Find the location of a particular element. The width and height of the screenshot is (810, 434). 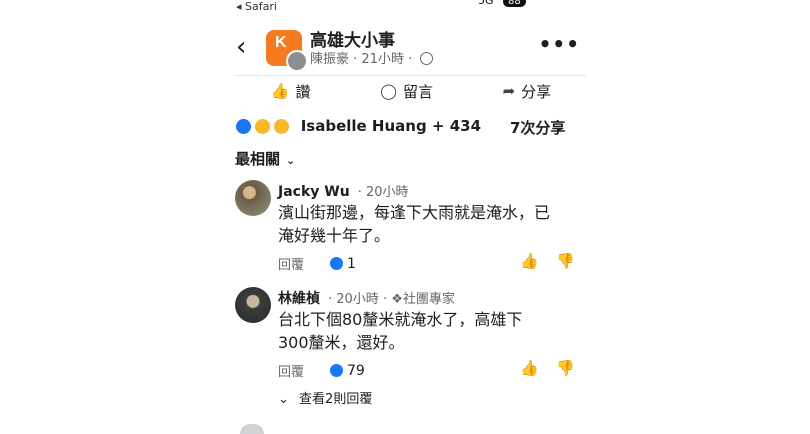

like-icon: 👍 is located at coordinates (280, 91).